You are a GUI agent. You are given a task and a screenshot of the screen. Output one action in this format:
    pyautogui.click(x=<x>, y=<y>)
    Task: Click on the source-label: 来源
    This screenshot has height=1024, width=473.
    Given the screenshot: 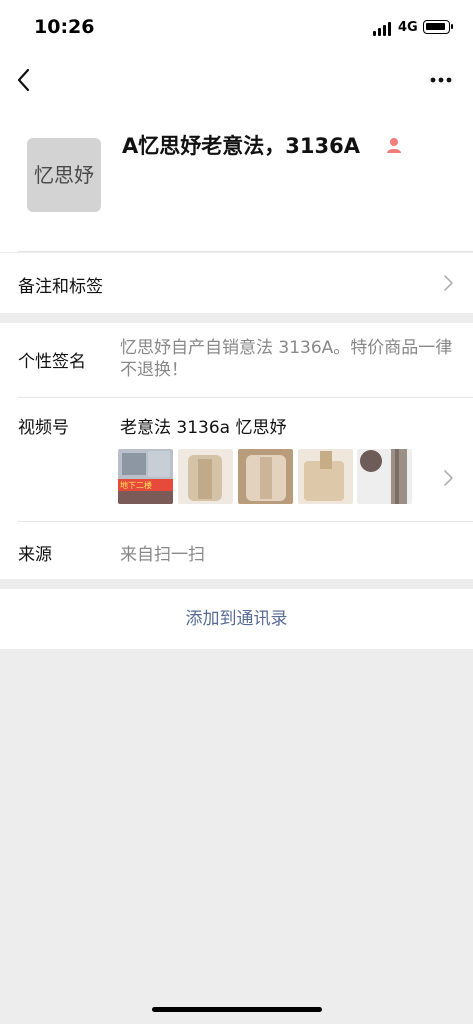 What is the action you would take?
    pyautogui.click(x=35, y=555)
    